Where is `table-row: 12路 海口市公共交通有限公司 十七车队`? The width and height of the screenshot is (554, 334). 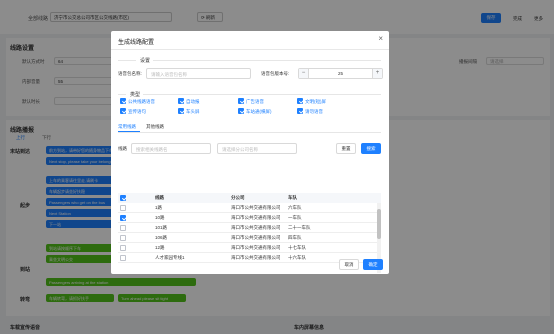 table-row: 12路 海口市公共交通有限公司 十七车队 is located at coordinates (249, 248).